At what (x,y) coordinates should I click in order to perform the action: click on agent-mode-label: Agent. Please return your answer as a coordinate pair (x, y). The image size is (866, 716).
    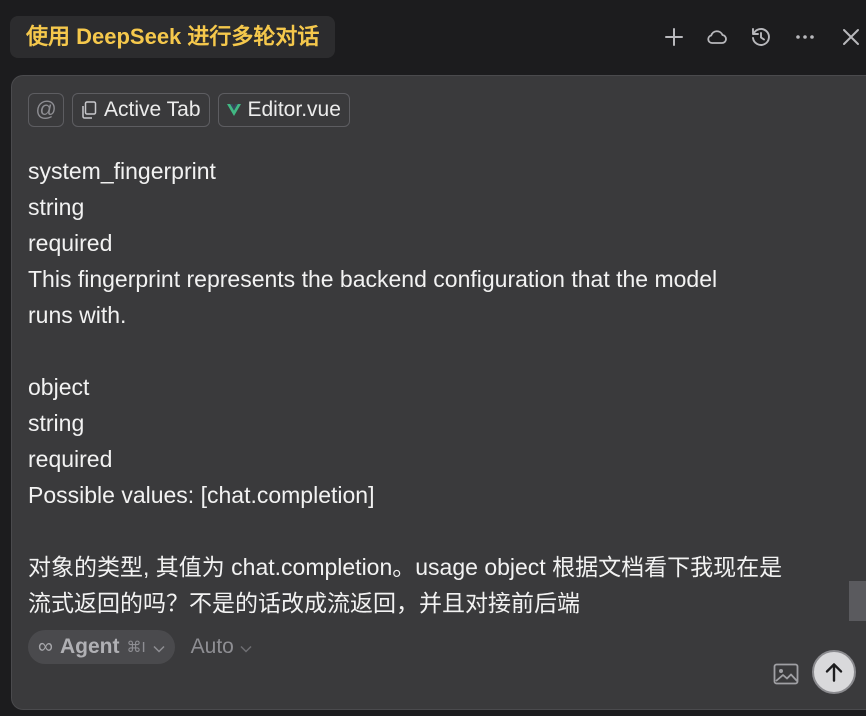
    Looking at the image, I should click on (89, 646).